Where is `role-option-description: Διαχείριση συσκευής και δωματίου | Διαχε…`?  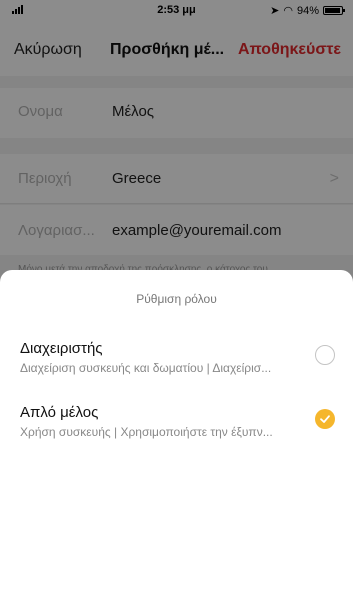
role-option-description: Διαχείριση συσκευής και δωματίου | Διαχε… is located at coordinates (146, 368).